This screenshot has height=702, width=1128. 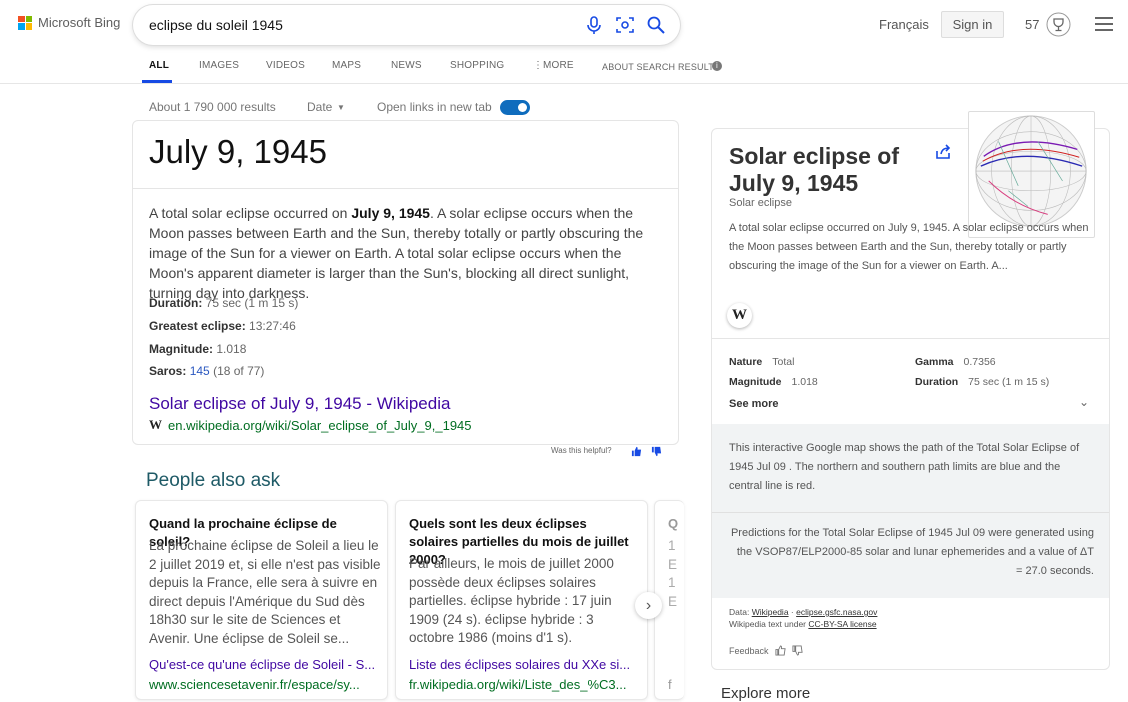 What do you see at coordinates (673, 523) in the screenshot?
I see `paa-question: Q` at bounding box center [673, 523].